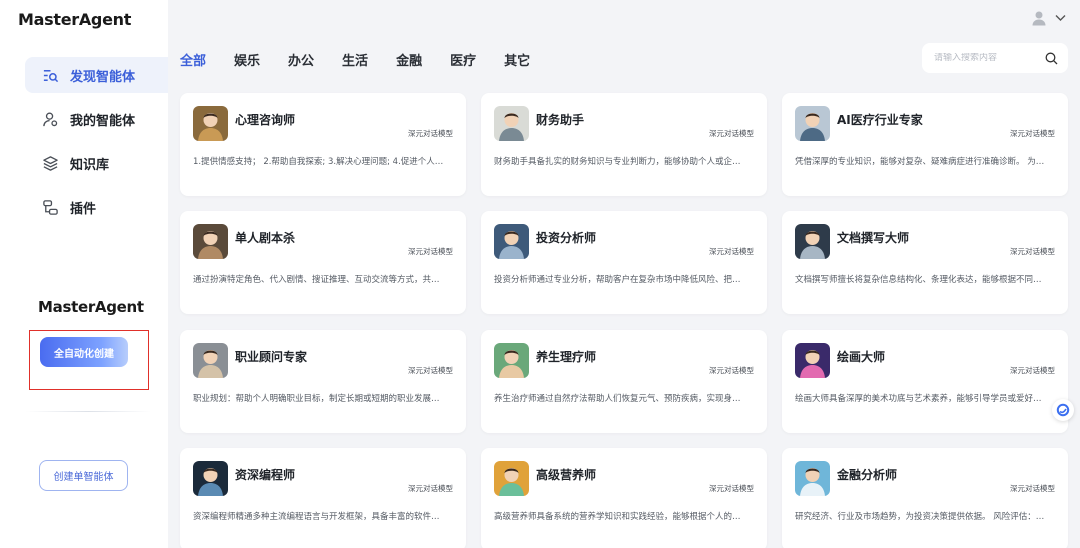  I want to click on sidebar-item-label: 我的智能体, so click(103, 121).